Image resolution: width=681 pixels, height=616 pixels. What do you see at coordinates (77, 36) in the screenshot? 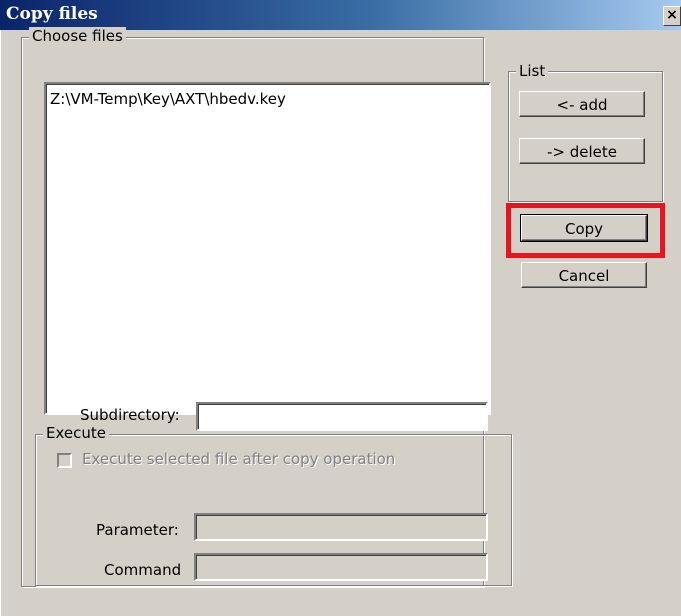
I see `choose-files-legend: Choose files` at bounding box center [77, 36].